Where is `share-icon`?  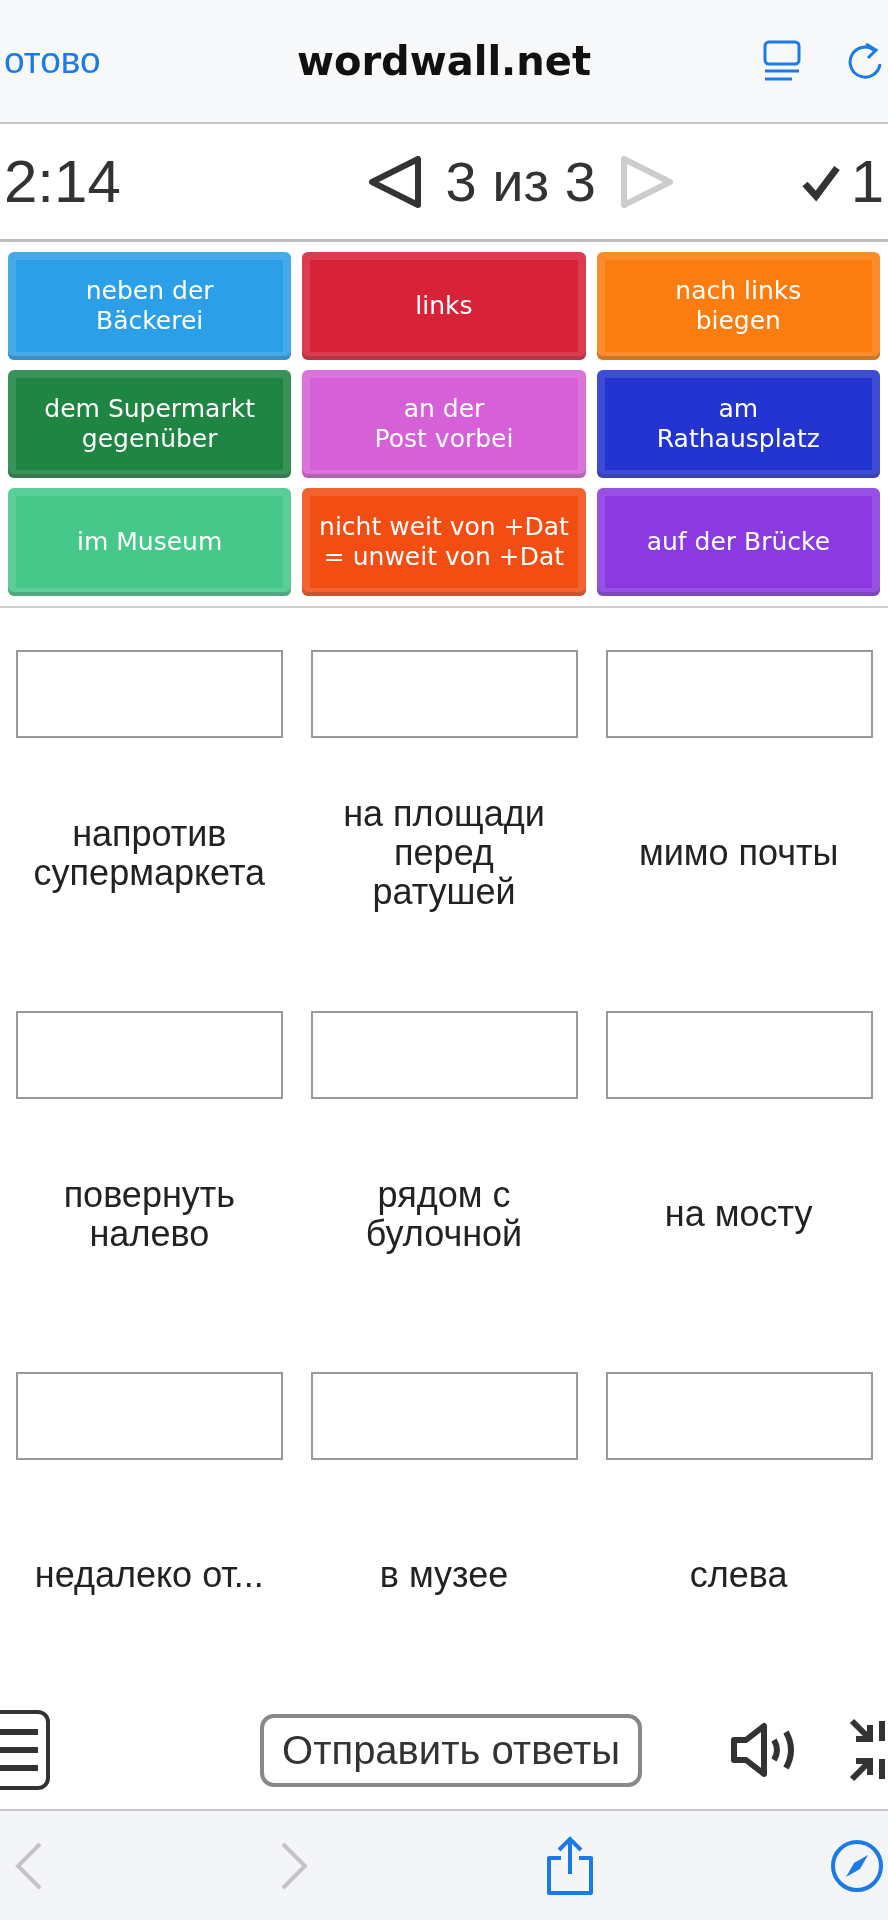 share-icon is located at coordinates (569, 1865).